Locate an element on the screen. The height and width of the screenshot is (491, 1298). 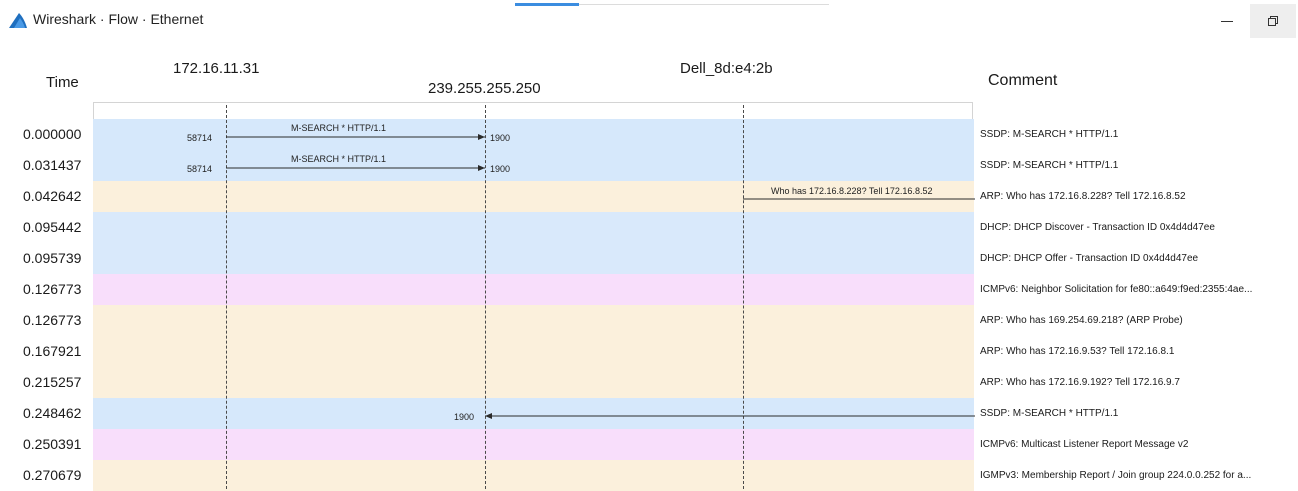
node-header-dell-8d-e4-2b: Dell_8d:e4:2b is located at coordinates (726, 68).